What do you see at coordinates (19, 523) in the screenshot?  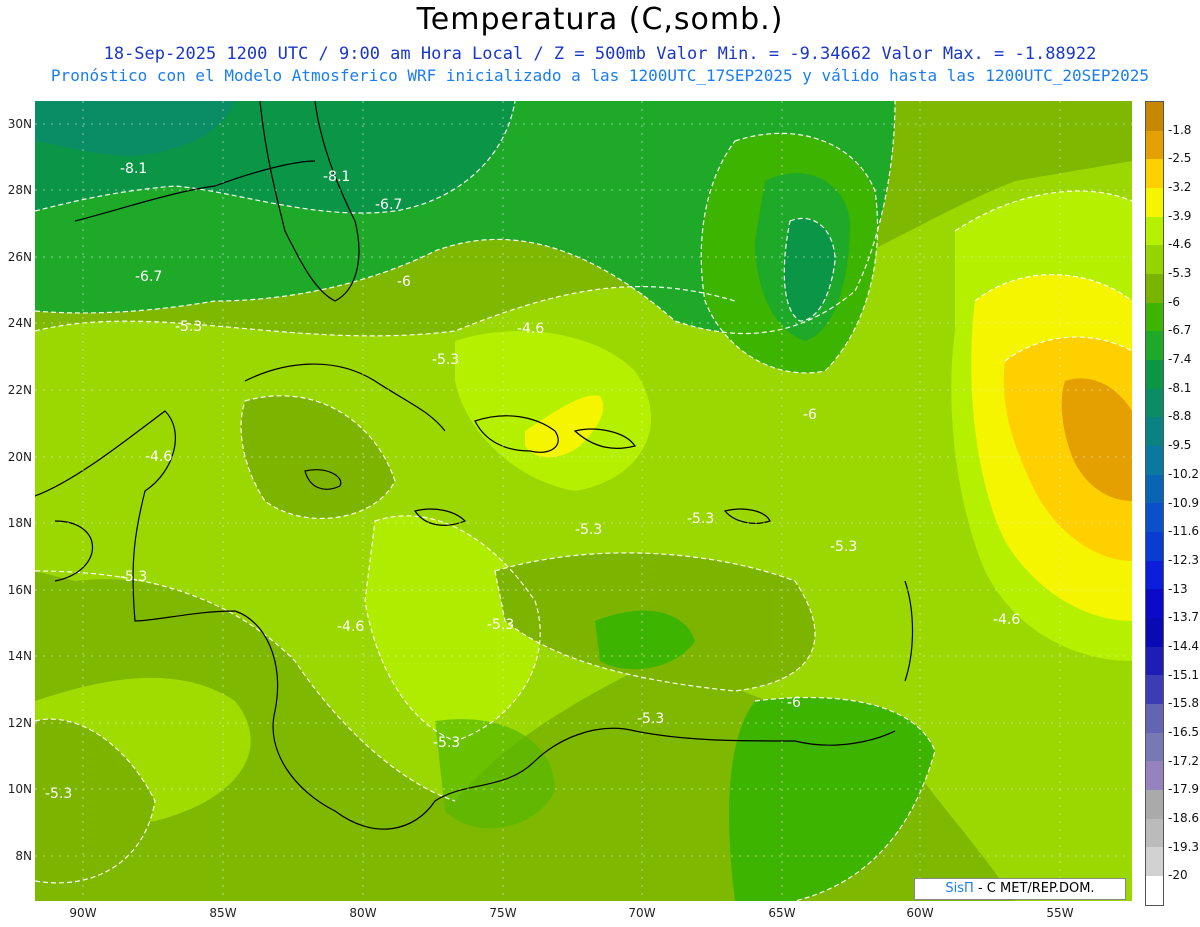 I see `lat-label: 18N` at bounding box center [19, 523].